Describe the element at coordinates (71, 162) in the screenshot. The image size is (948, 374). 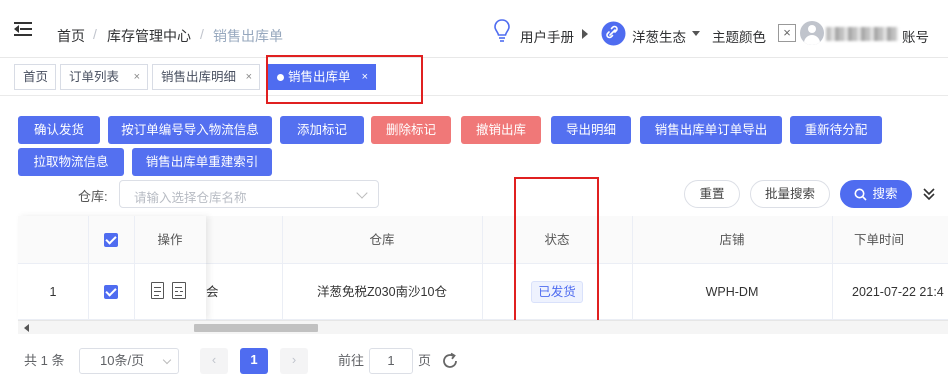
I see `pull-logistics-button: 拉取物流信息` at that location.